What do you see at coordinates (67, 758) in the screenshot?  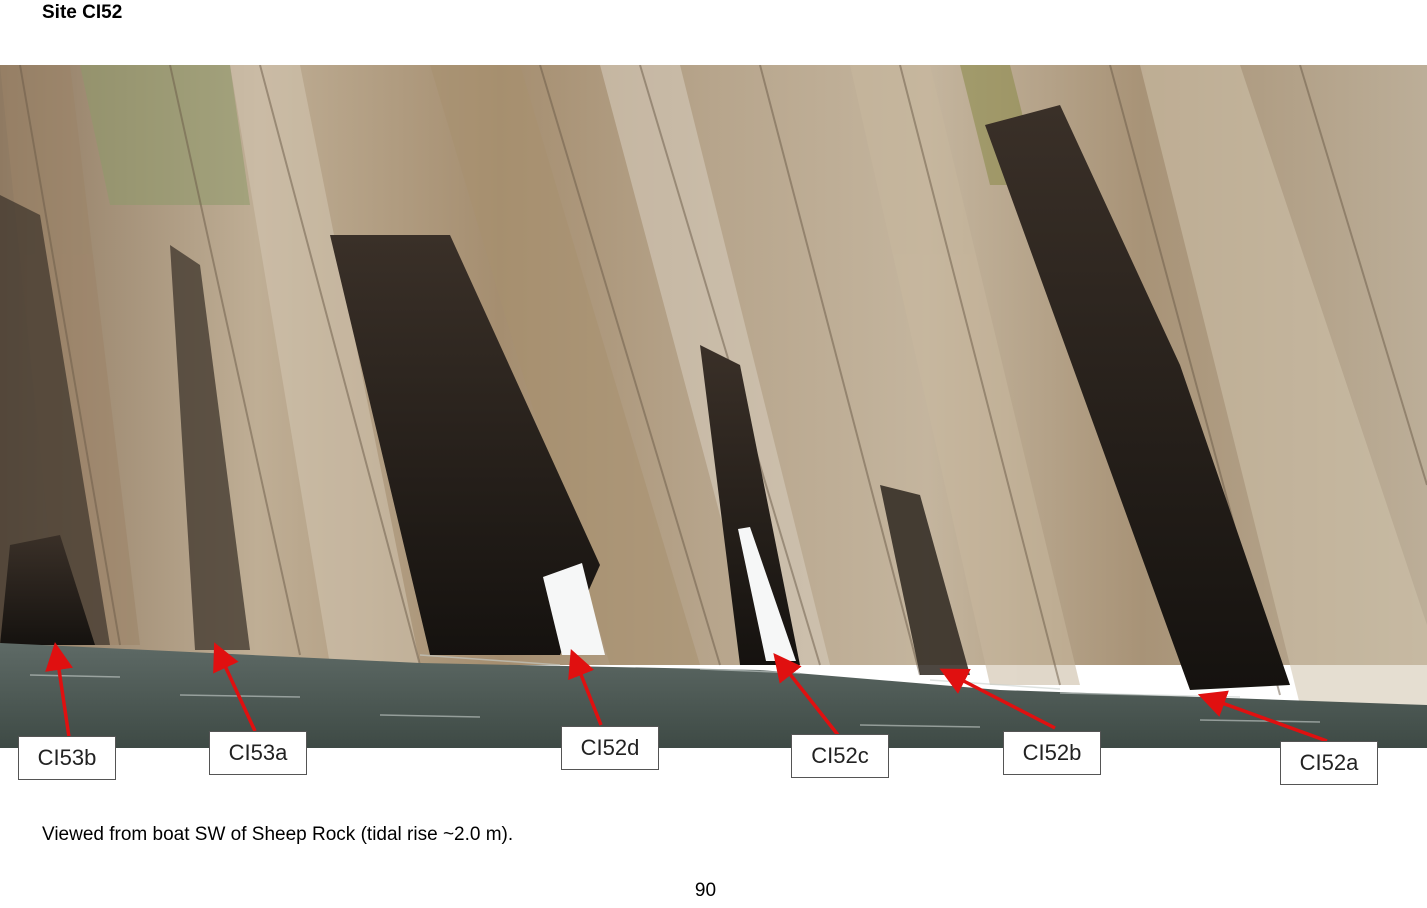 I see `label-ci53b: CI53b` at bounding box center [67, 758].